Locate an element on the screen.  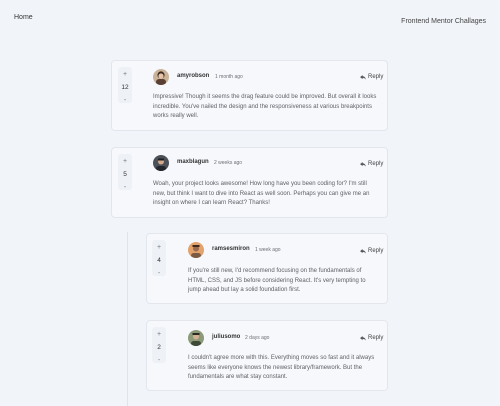
vote-counter: + 5 - is located at coordinates (125, 172).